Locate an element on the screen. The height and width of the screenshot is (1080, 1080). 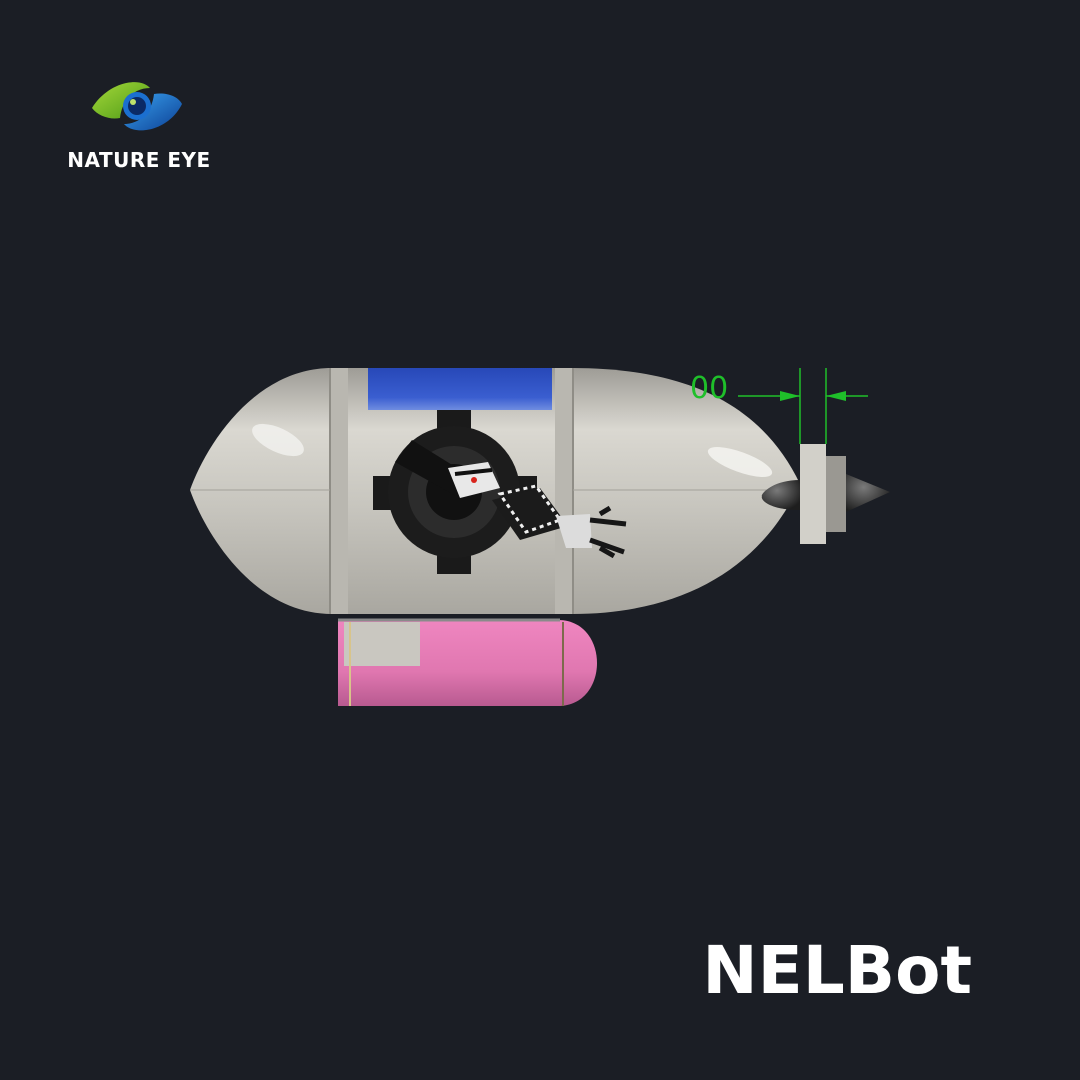
top-panel is located at coordinates (460, 389).